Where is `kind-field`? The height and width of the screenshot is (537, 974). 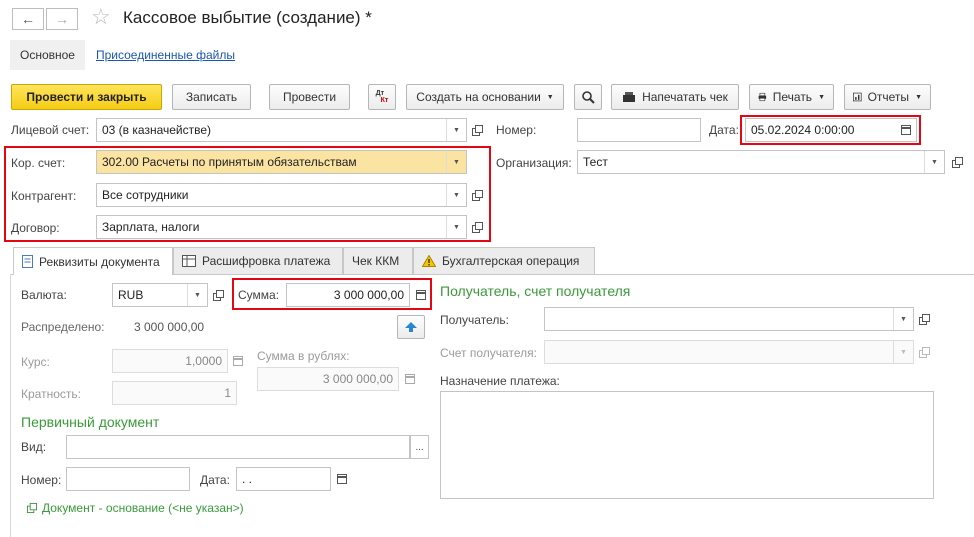
kind-field is located at coordinates (238, 447).